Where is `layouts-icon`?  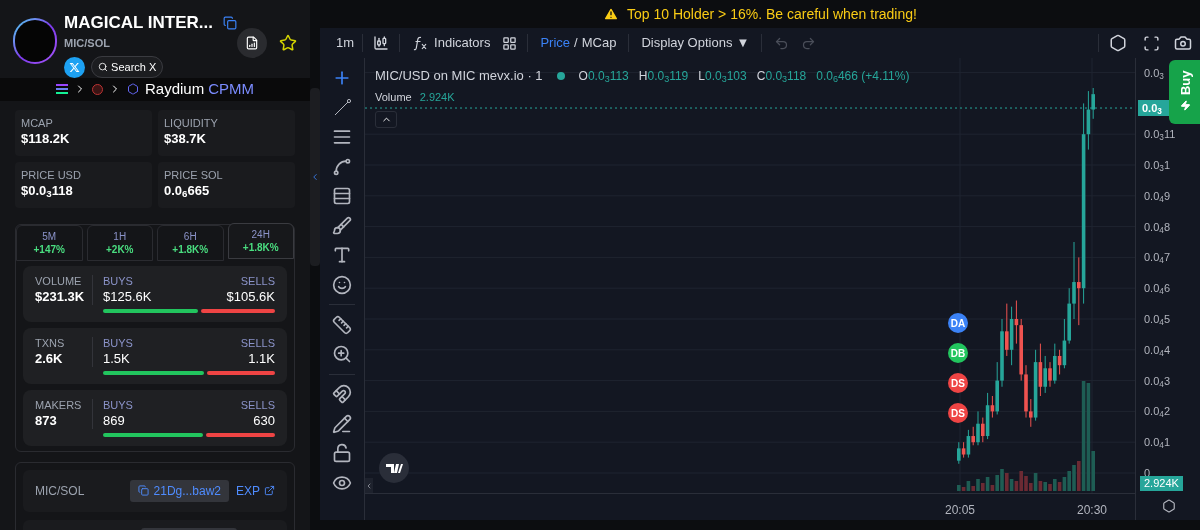 layouts-icon is located at coordinates (510, 43).